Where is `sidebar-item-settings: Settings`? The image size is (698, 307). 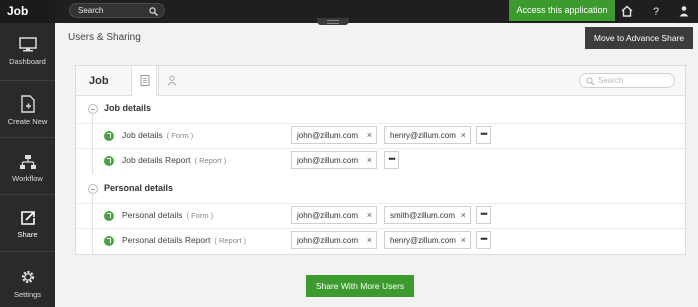 sidebar-item-settings: Settings is located at coordinates (27, 283).